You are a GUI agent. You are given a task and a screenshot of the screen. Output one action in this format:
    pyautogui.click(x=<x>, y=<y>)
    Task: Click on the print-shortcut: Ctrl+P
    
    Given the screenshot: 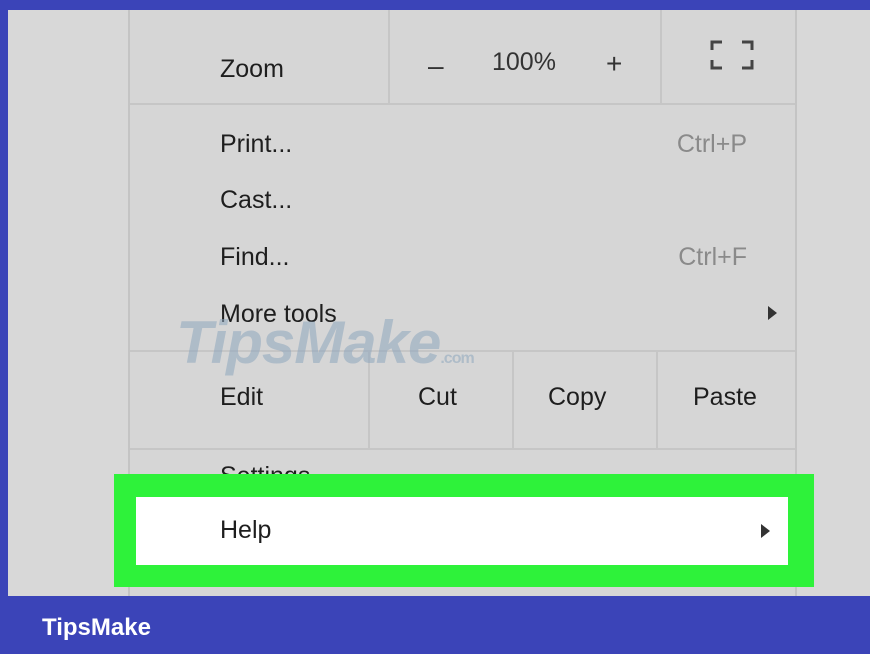 What is the action you would take?
    pyautogui.click(x=711, y=144)
    